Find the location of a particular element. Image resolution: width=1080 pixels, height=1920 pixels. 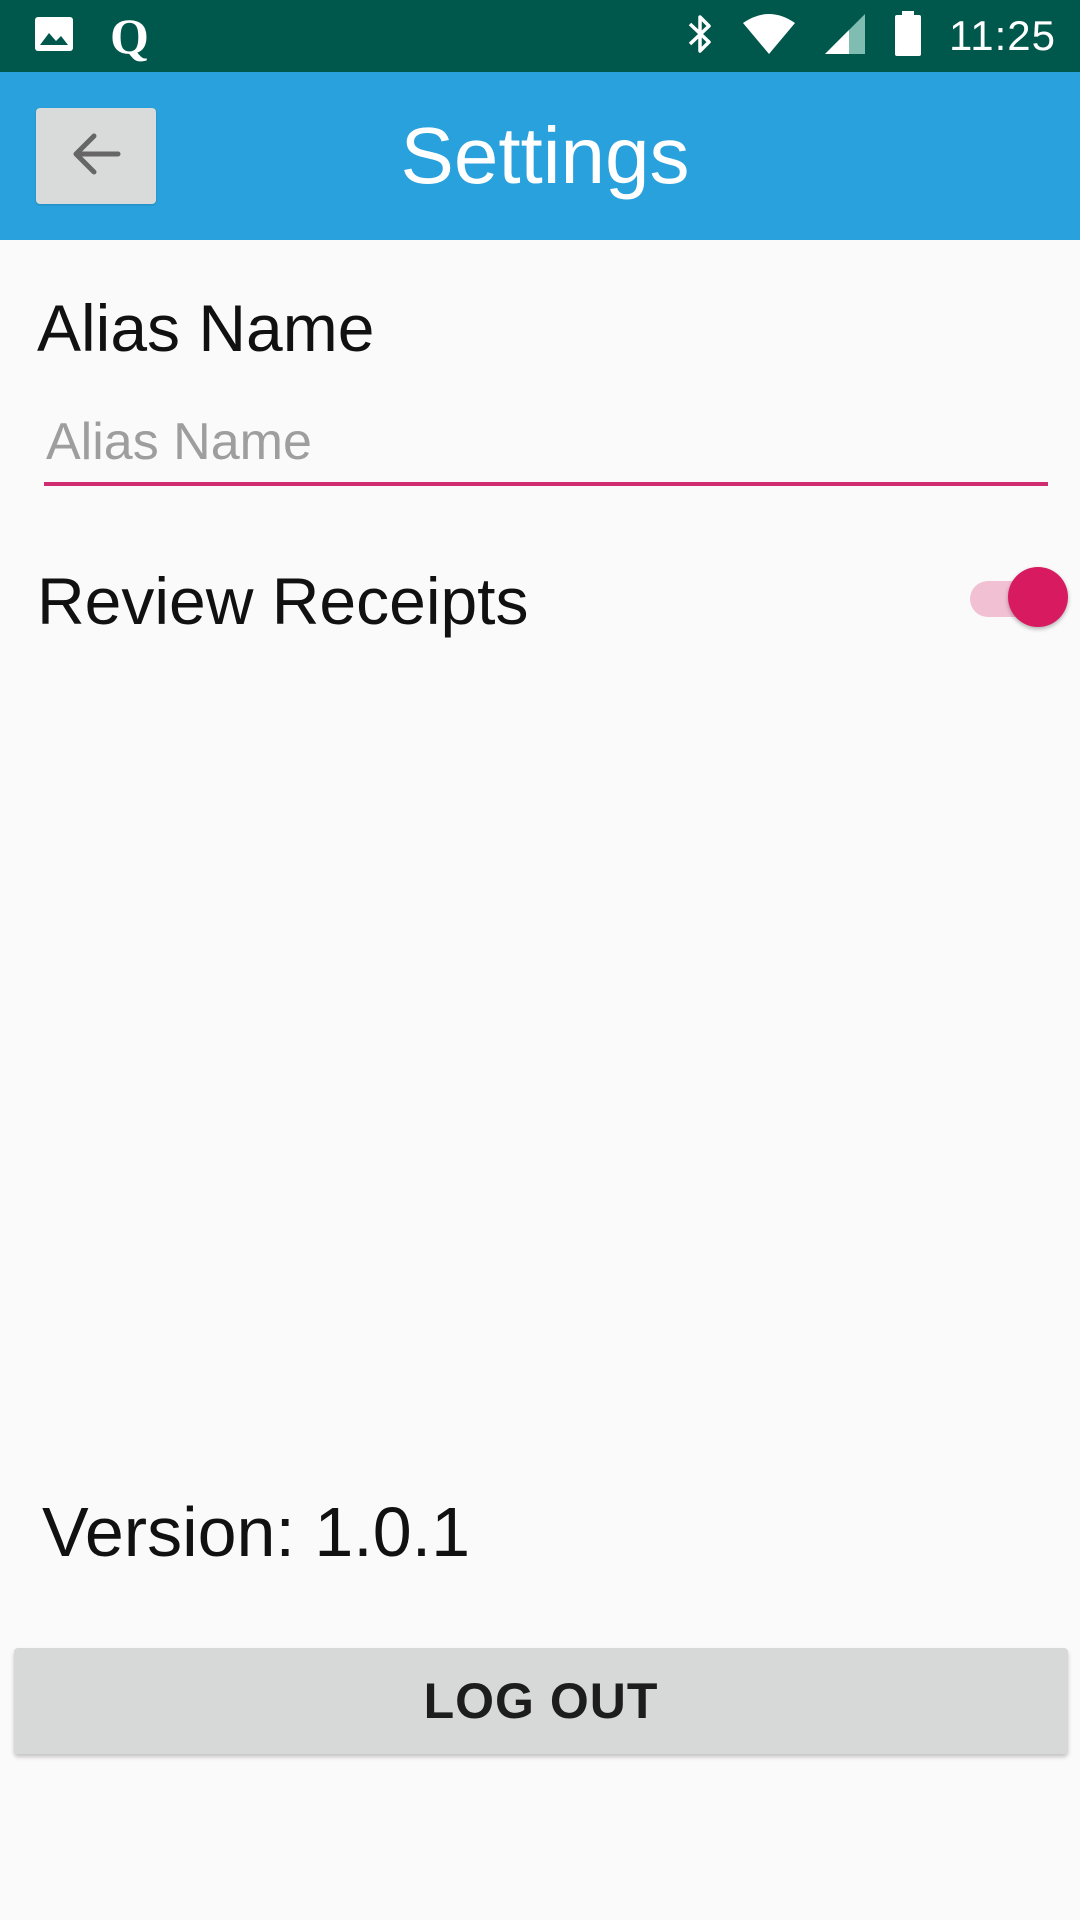

review-receipts-label: Review Receipts is located at coordinates (283, 601).